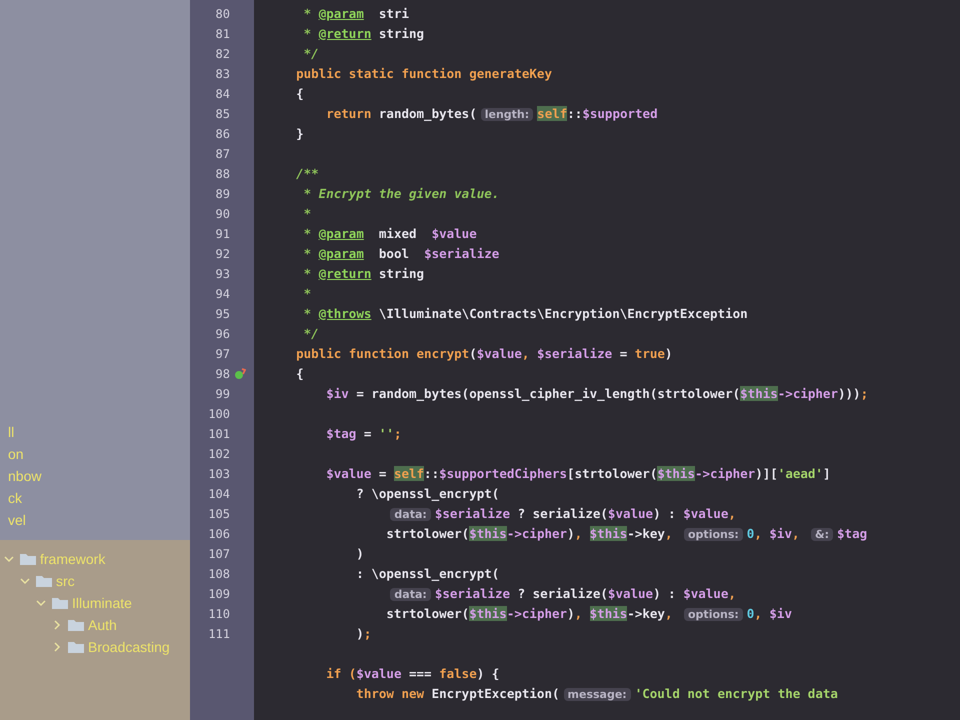 This screenshot has width=960, height=720. I want to click on line-number: 105, so click(219, 514).